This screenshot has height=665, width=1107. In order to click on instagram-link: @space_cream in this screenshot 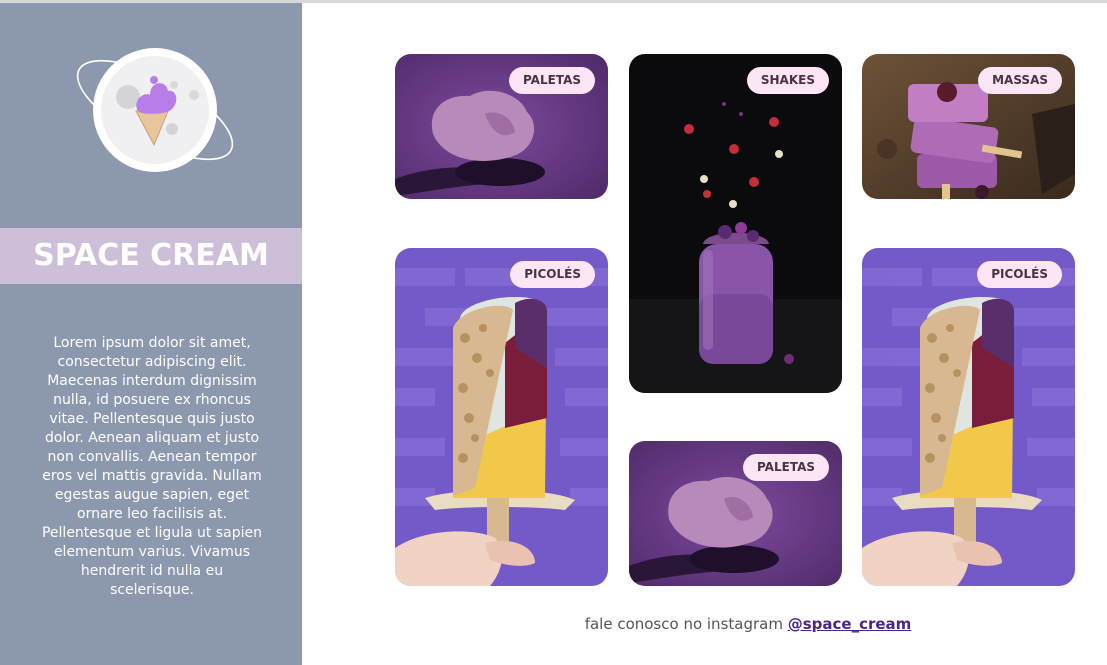, I will do `click(850, 624)`.